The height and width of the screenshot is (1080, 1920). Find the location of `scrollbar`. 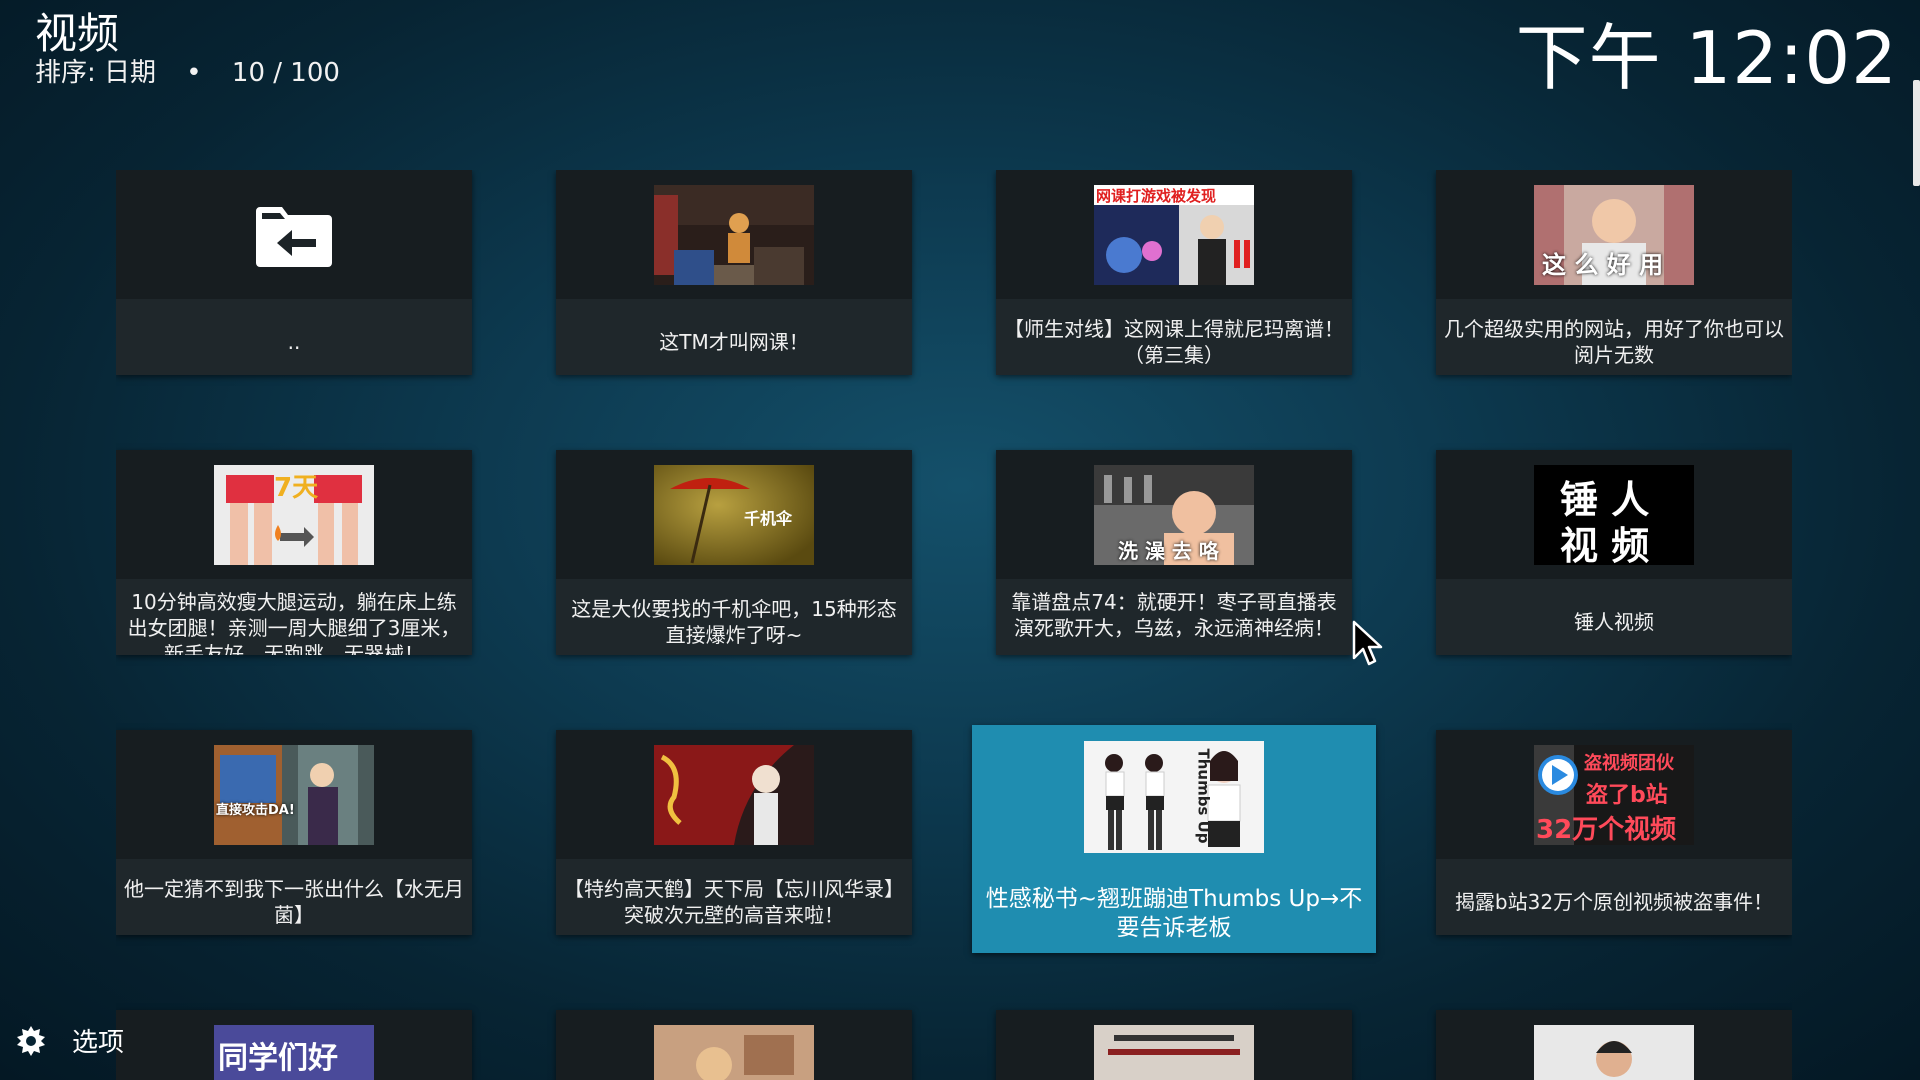

scrollbar is located at coordinates (1916, 133).